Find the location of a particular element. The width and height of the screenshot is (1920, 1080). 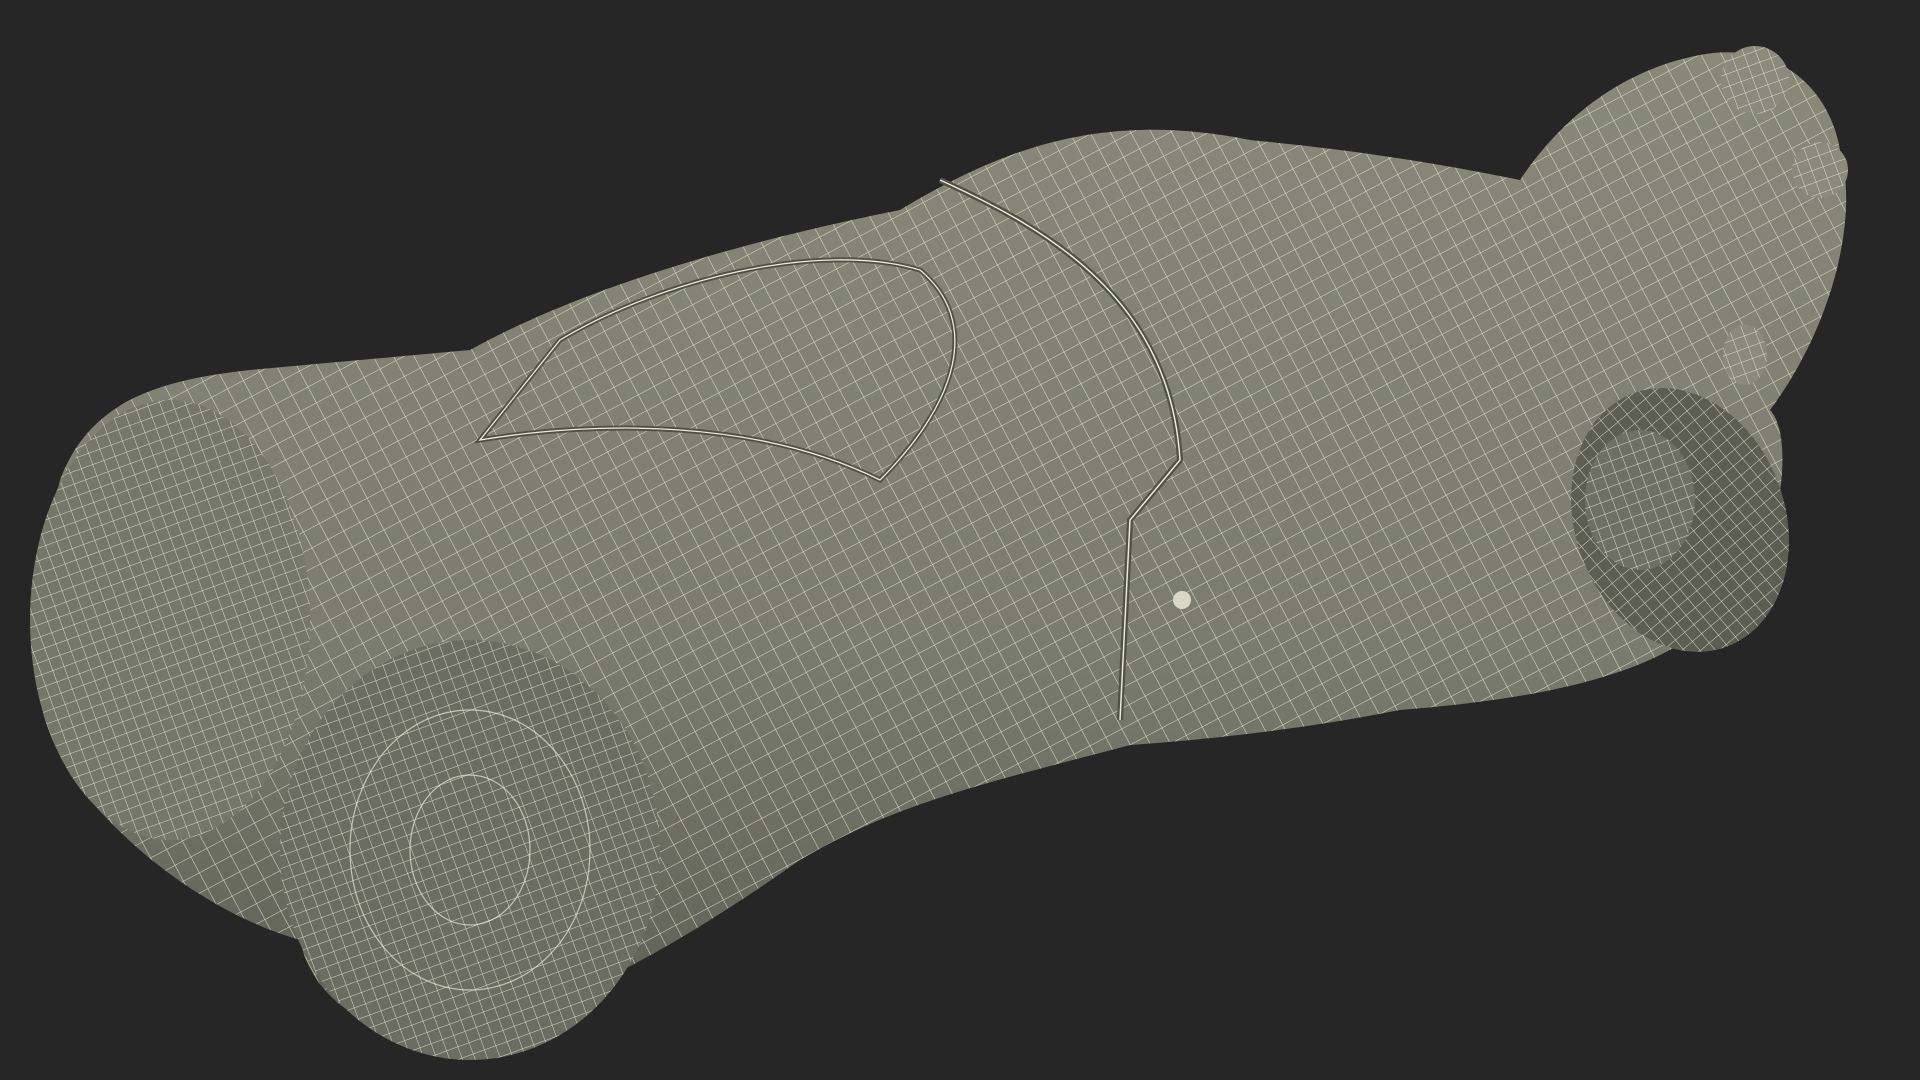

attachment-pin is located at coordinates (1182, 600).